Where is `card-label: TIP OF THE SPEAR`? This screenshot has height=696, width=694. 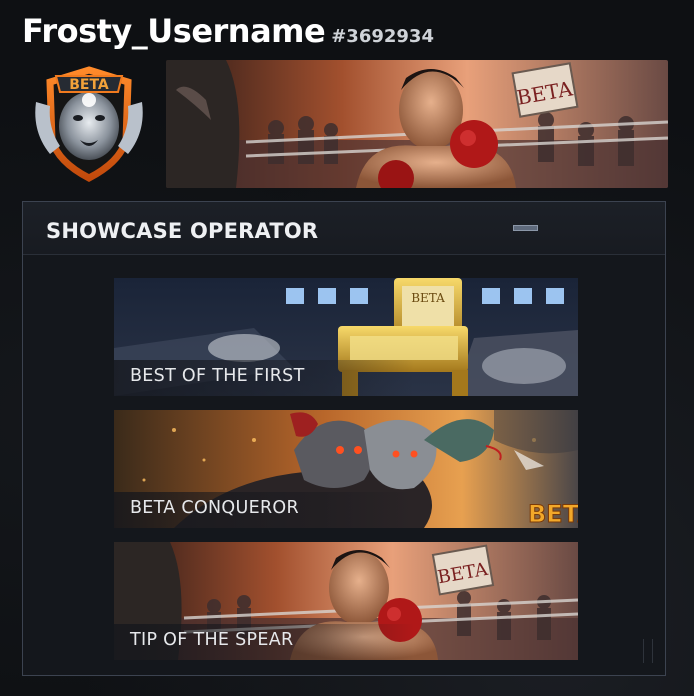 card-label: TIP OF THE SPEAR is located at coordinates (212, 640).